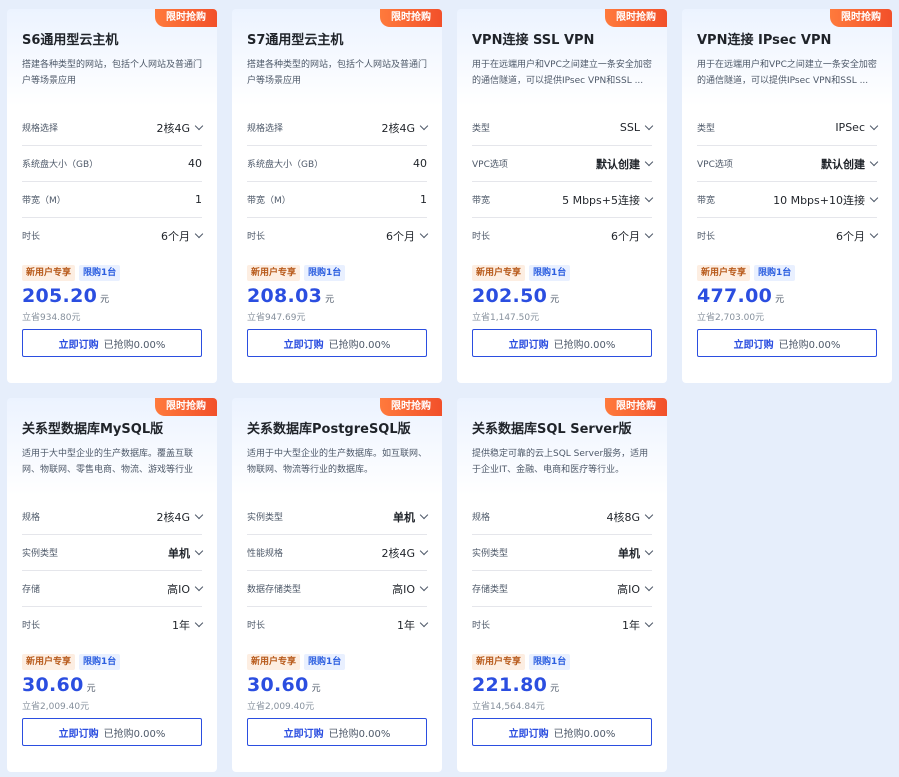  I want to click on spec-label: 带宽（M）, so click(44, 201).